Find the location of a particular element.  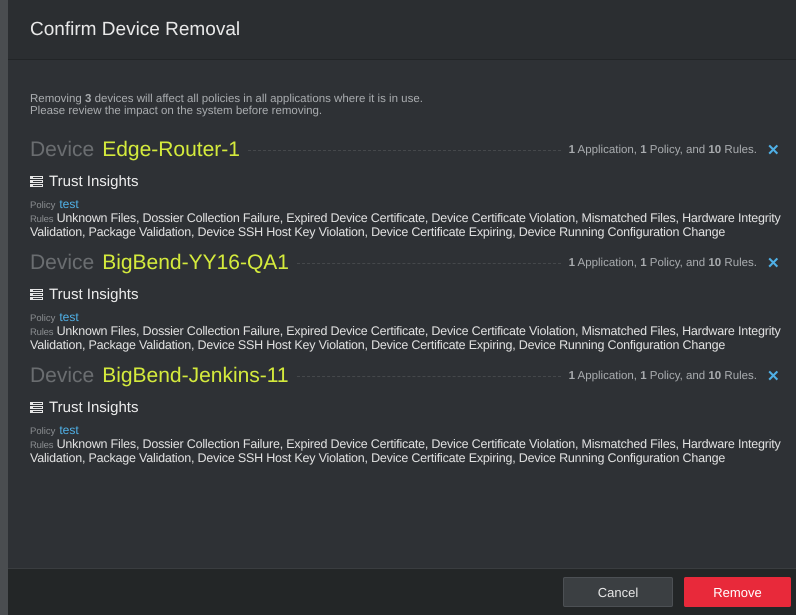

device-name: Edge-Router-1 is located at coordinates (171, 150).